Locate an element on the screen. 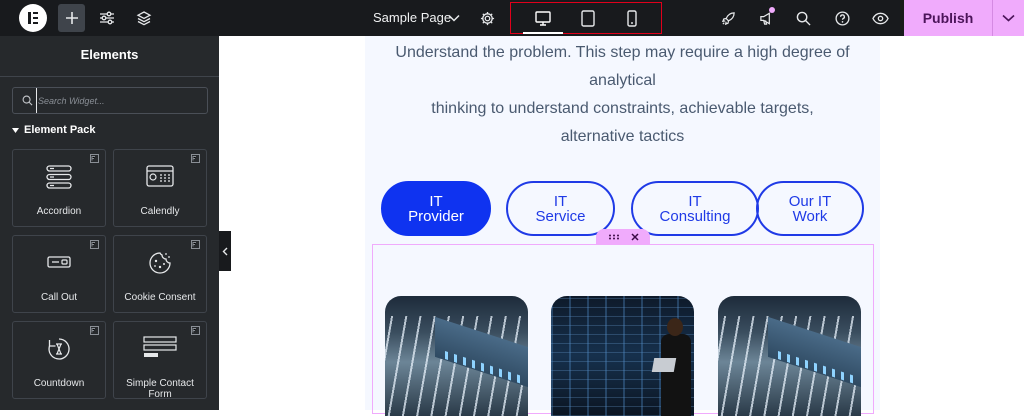  collapse-panel-button is located at coordinates (225, 251).